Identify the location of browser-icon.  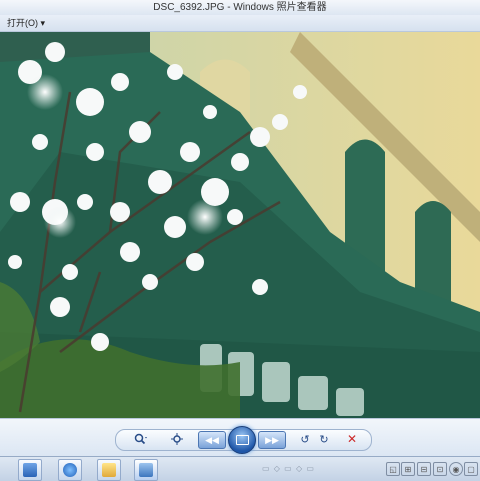
(70, 470).